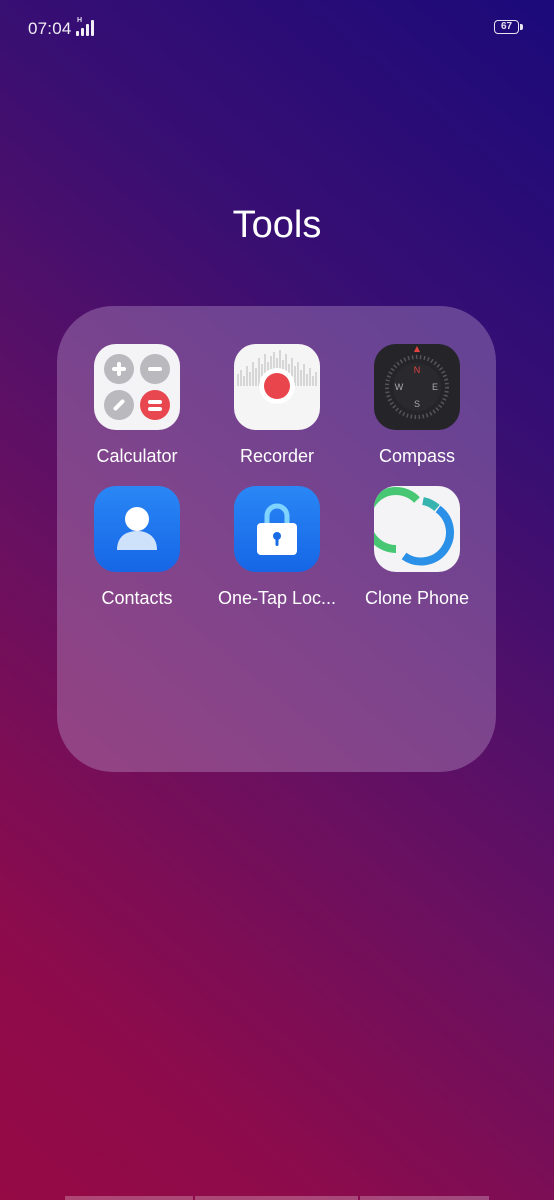 This screenshot has height=1200, width=554. Describe the element at coordinates (399, 387) in the screenshot. I see `compass-w: W` at that location.